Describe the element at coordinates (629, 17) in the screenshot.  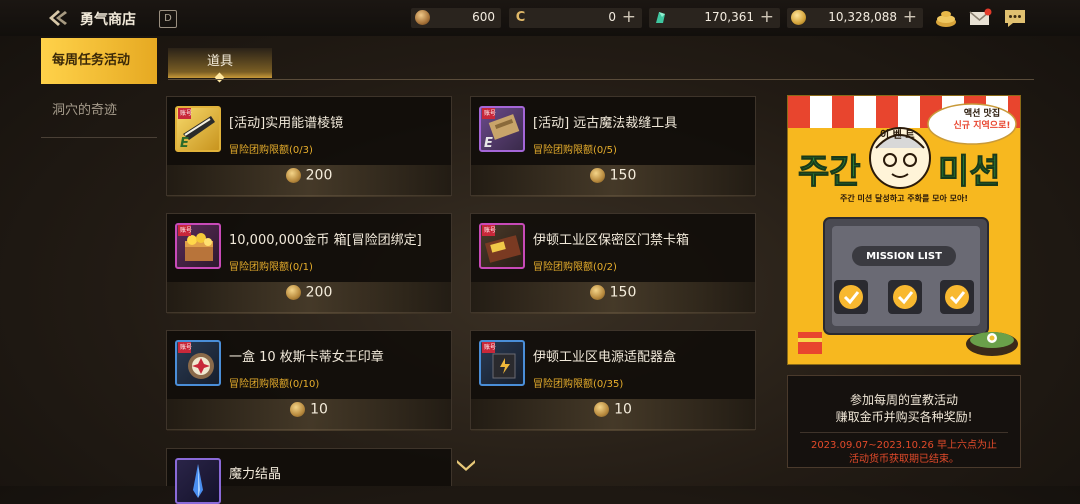
I see `add-cera-button: +` at that location.